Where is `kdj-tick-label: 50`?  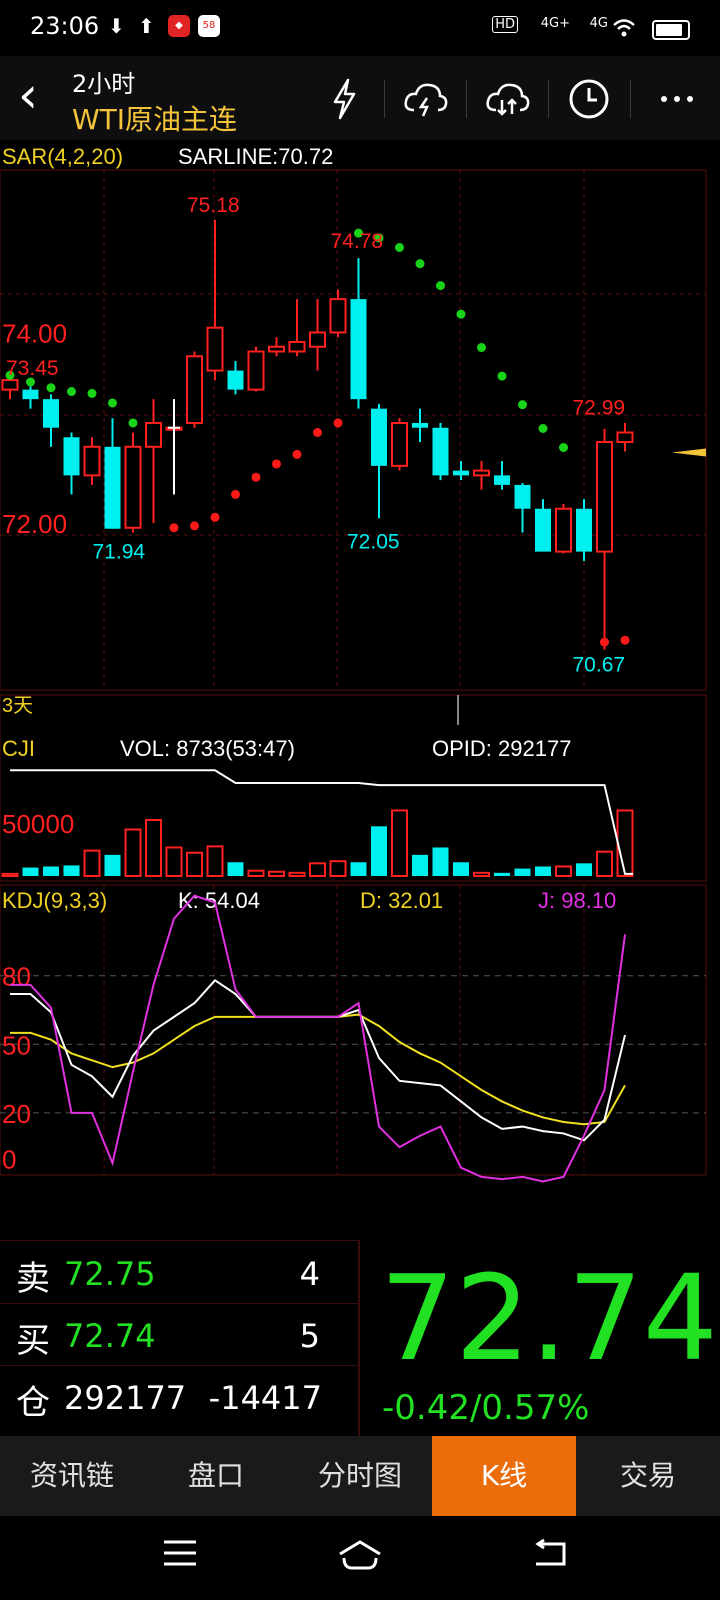 kdj-tick-label: 50 is located at coordinates (16, 1045).